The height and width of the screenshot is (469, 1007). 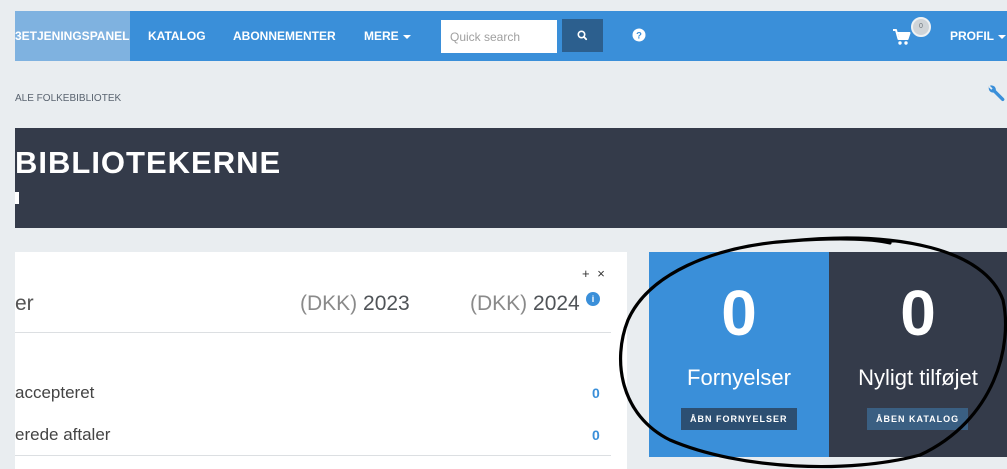 I want to click on nav-item-dashboard-label: 3ETJENINGSPANEL, so click(x=72, y=36).